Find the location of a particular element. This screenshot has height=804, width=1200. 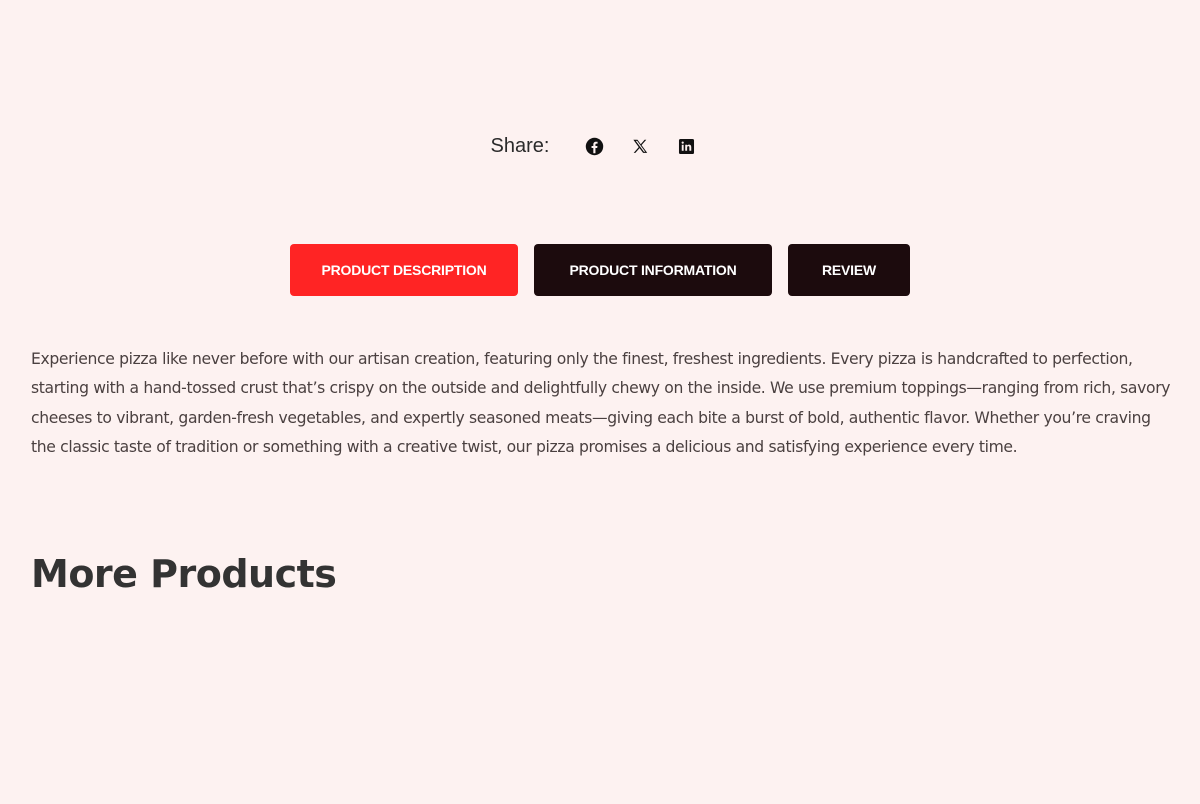

share-label: Share: is located at coordinates (520, 146).